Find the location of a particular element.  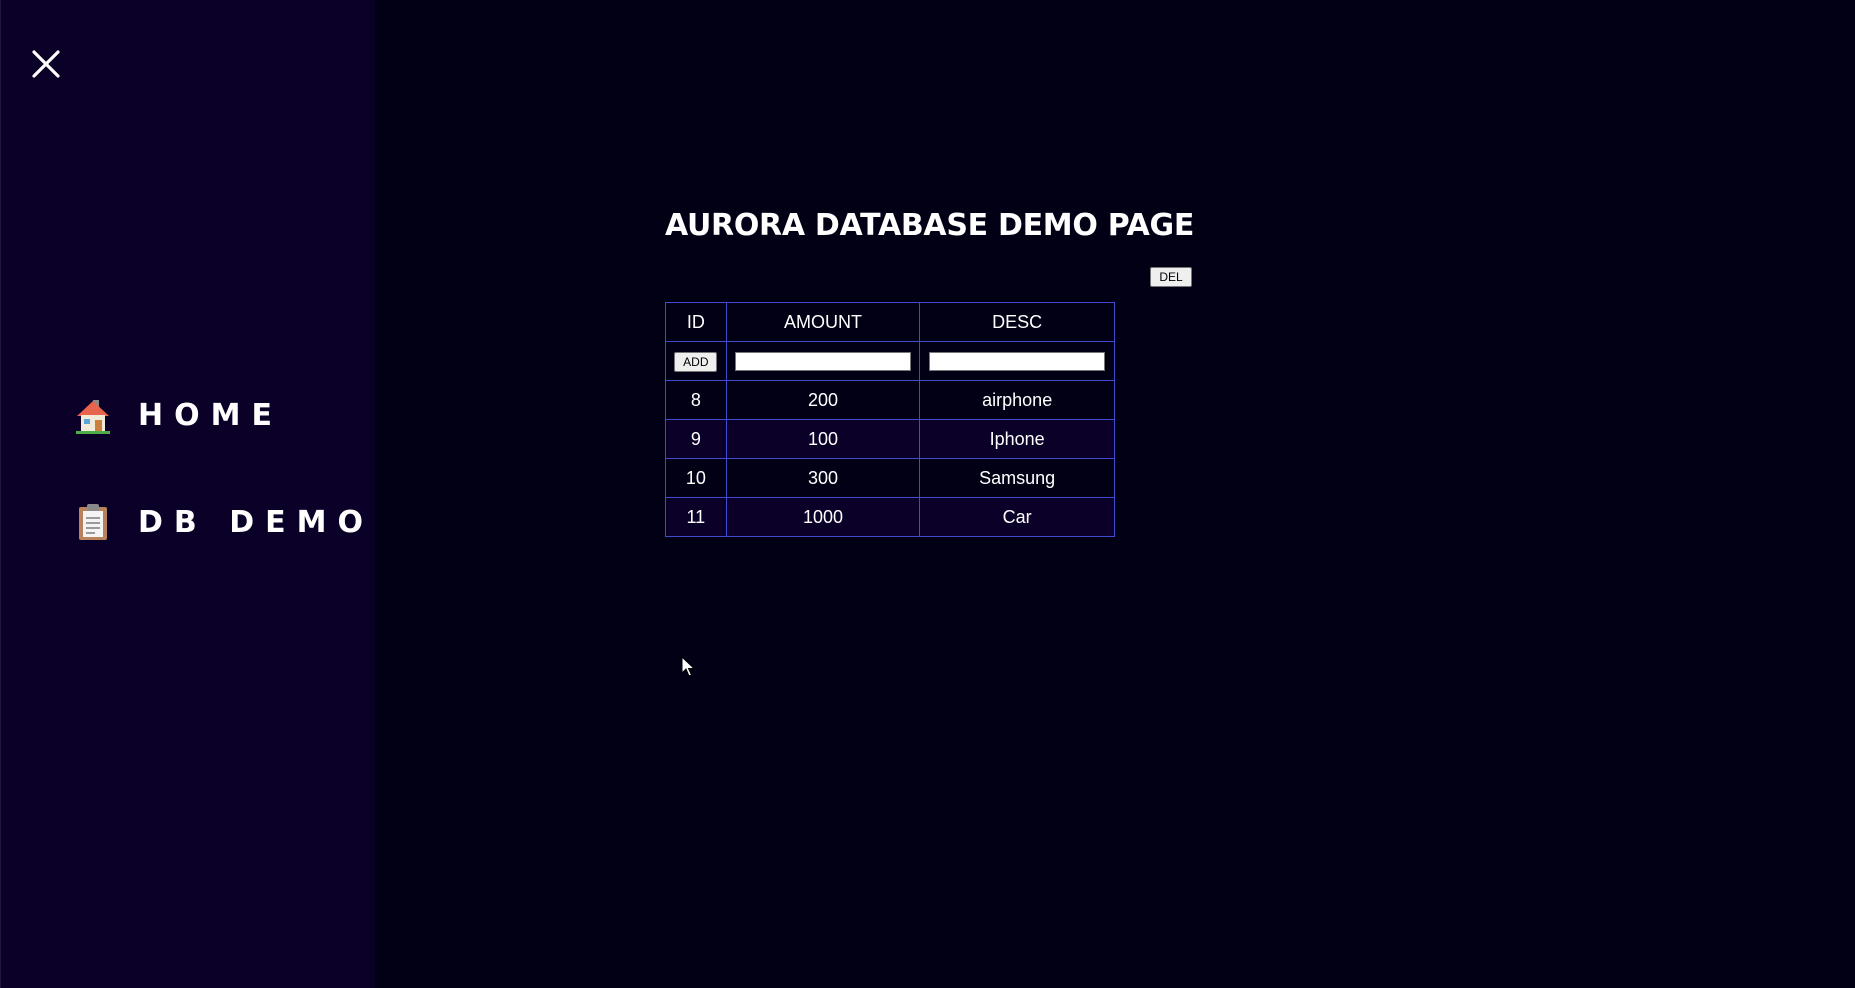

house-icon is located at coordinates (93, 415).